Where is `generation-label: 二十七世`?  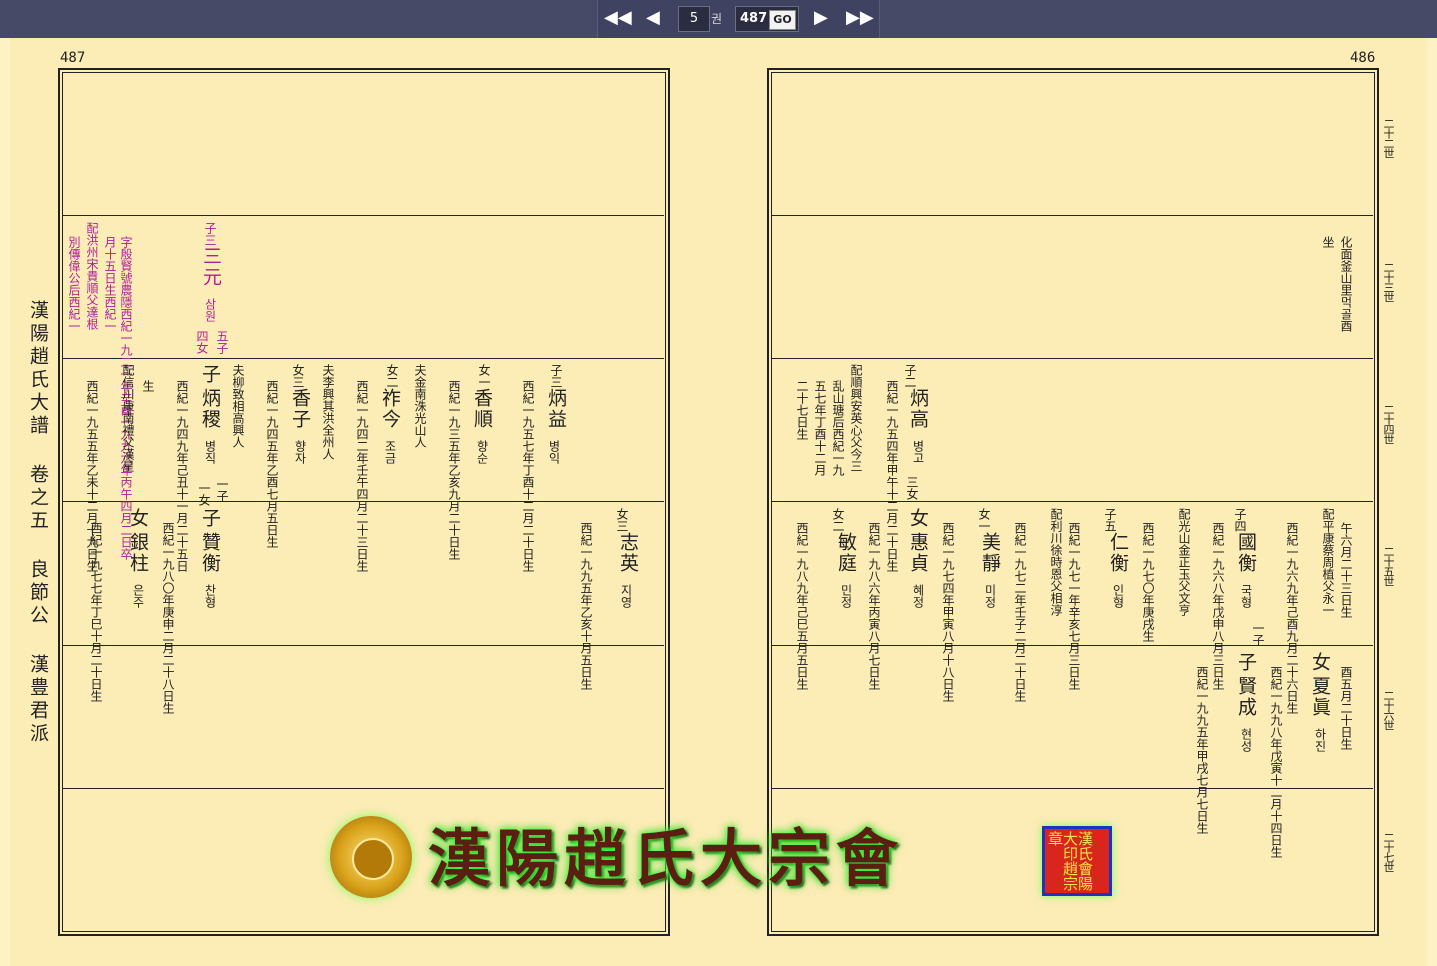 generation-label: 二十七世 is located at coordinates (1388, 852).